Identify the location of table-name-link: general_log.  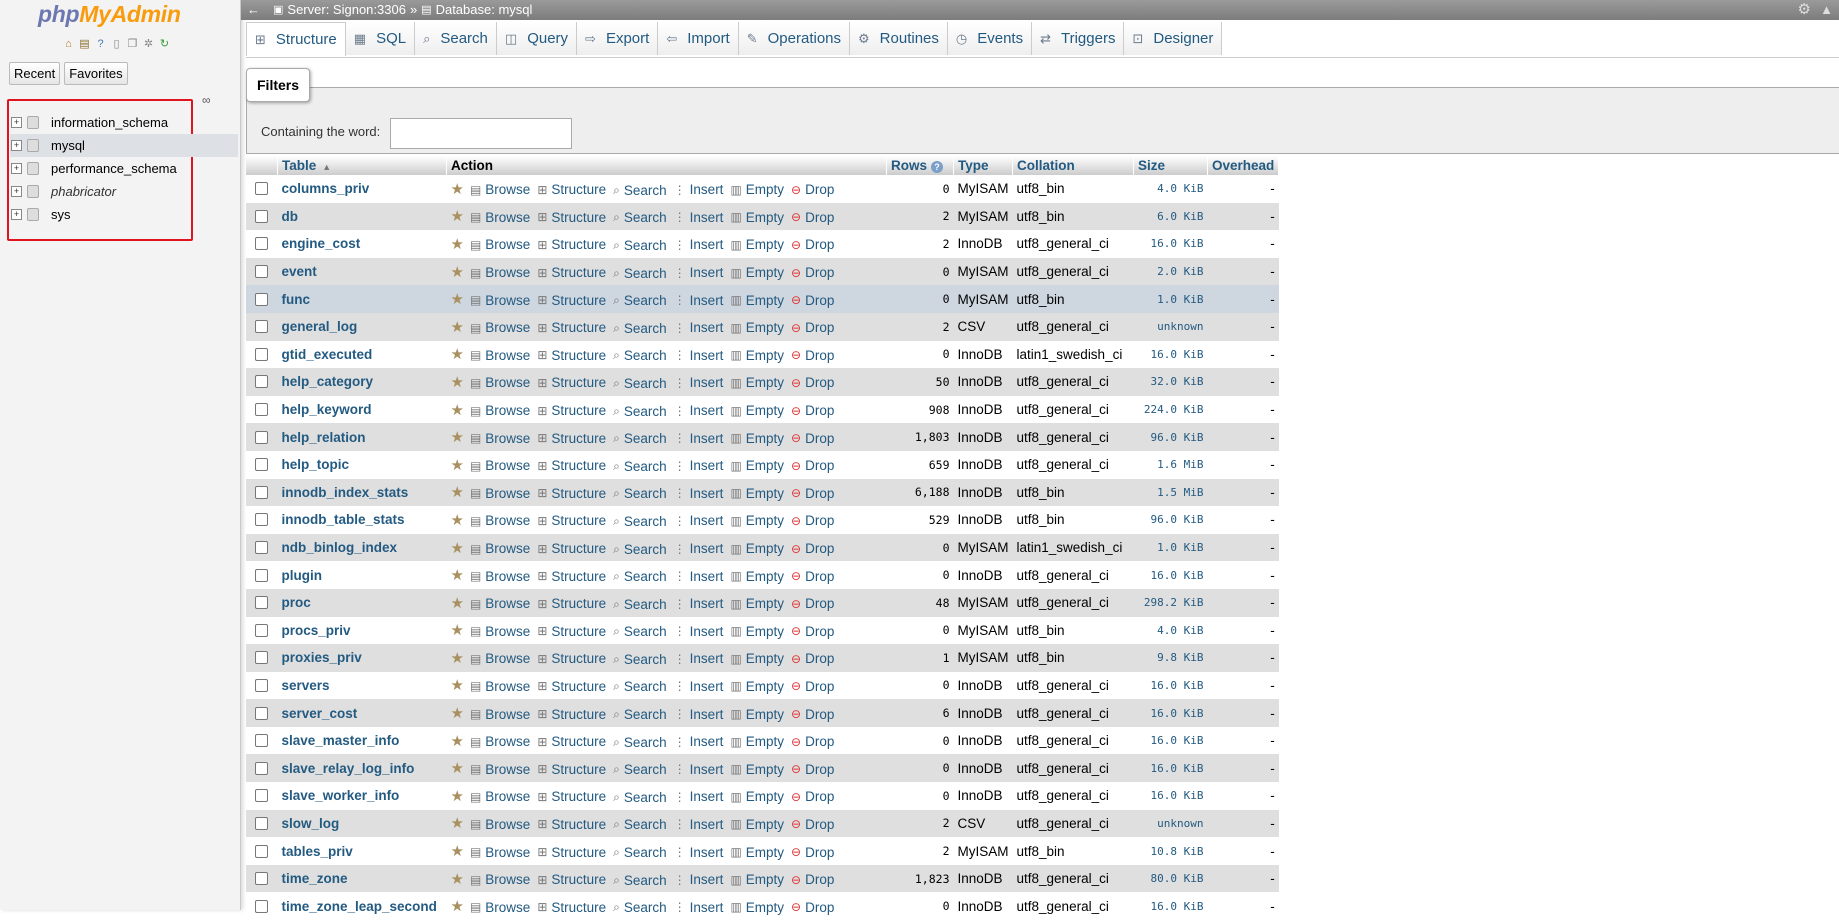
(320, 326).